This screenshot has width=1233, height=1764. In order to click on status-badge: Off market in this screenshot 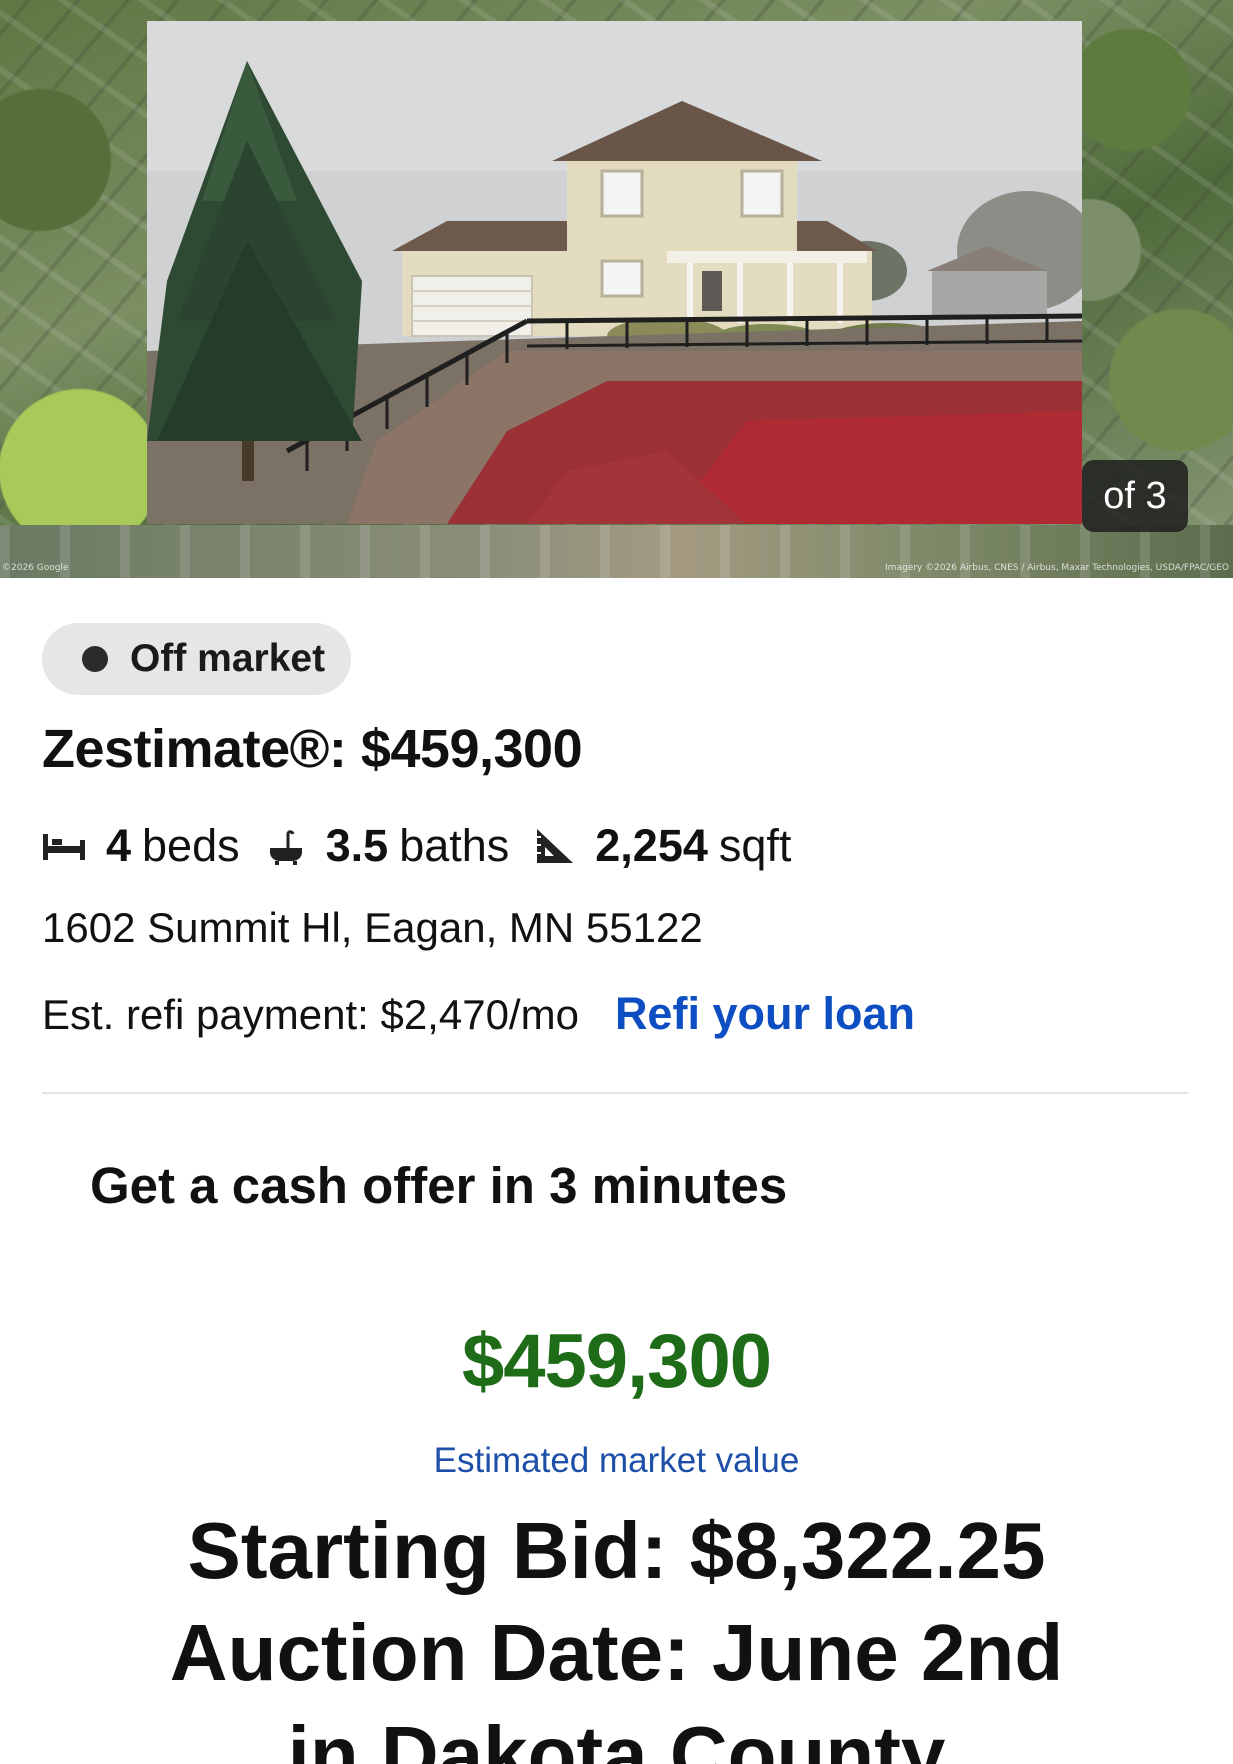, I will do `click(197, 659)`.